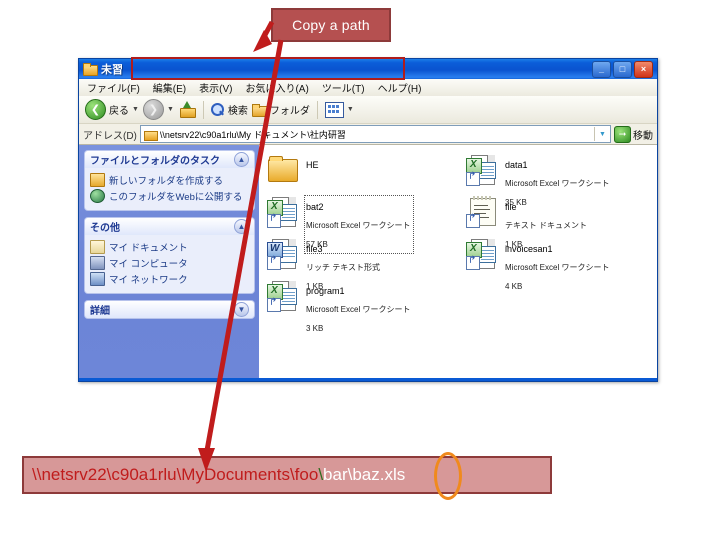 The height and width of the screenshot is (540, 720). I want to click on file-item: HE, so click(362, 173).